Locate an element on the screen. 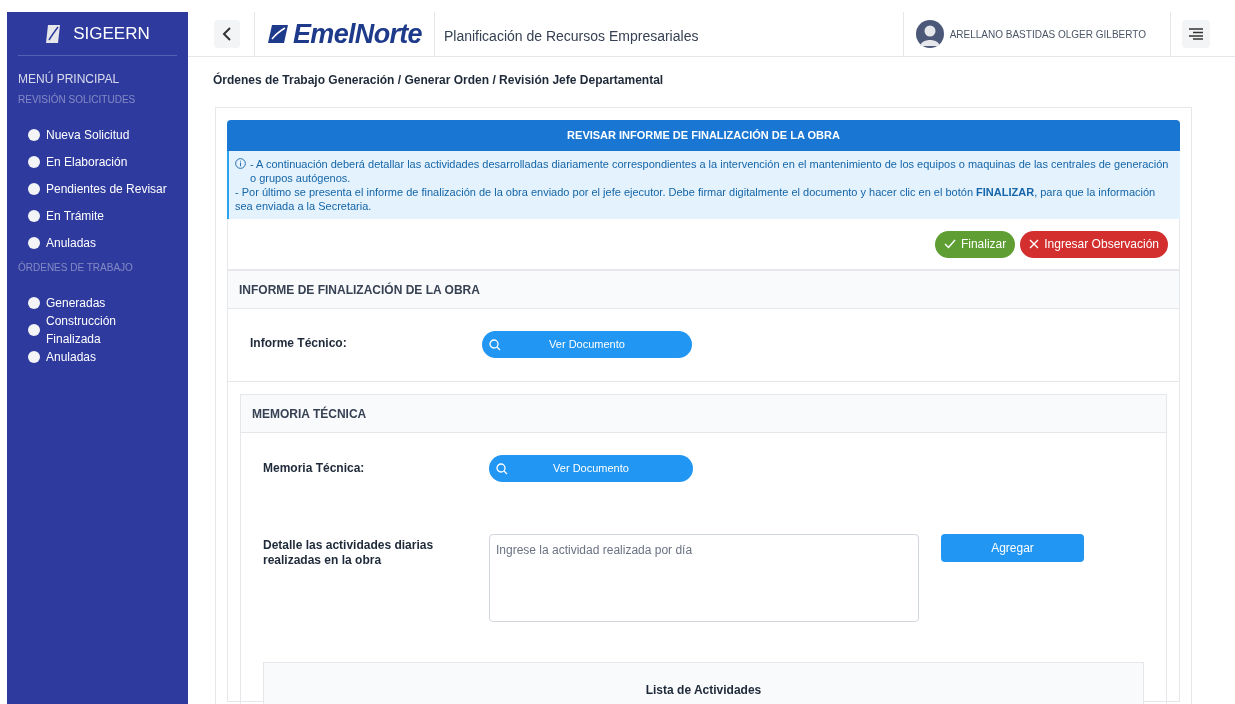 The height and width of the screenshot is (704, 1235). activity-input-field: Ingrese la actividad realizada por día is located at coordinates (704, 578).